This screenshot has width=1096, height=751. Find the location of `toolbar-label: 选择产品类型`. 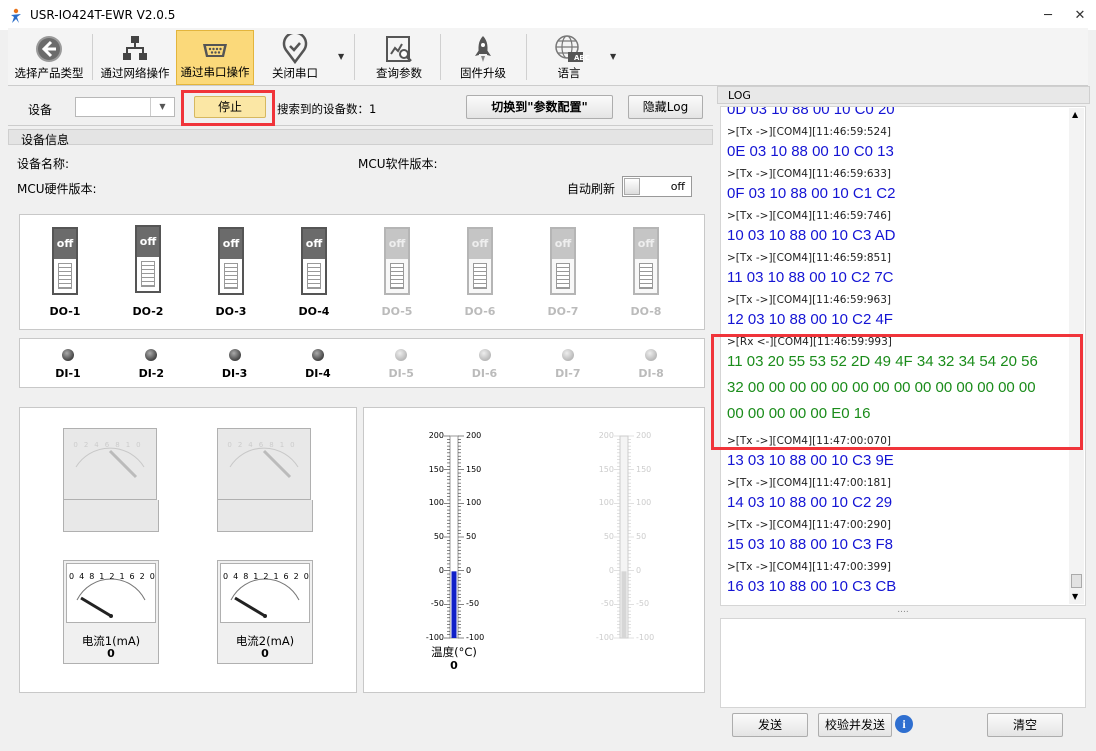

toolbar-label: 选择产品类型 is located at coordinates (49, 73).